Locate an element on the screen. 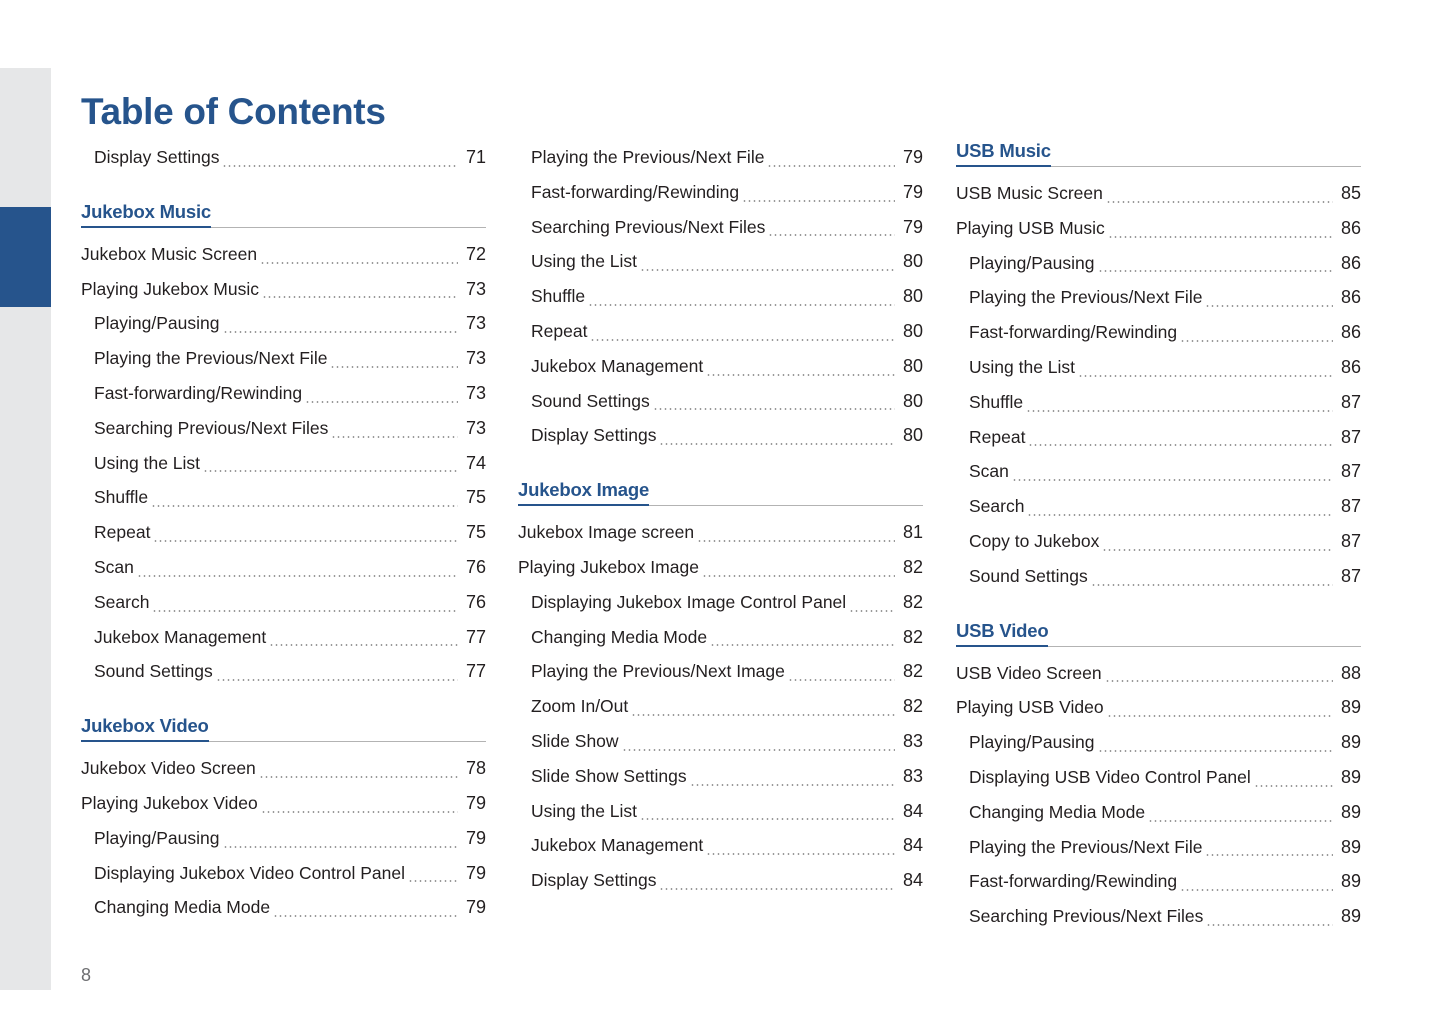 Image resolution: width=1445 pixels, height=1019 pixels. toc-entry-shuffle: Shuffle 75 is located at coordinates (283, 497).